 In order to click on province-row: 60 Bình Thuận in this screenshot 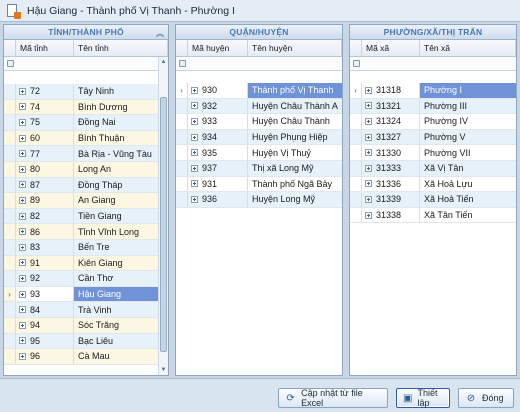, I will do `click(86, 138)`.